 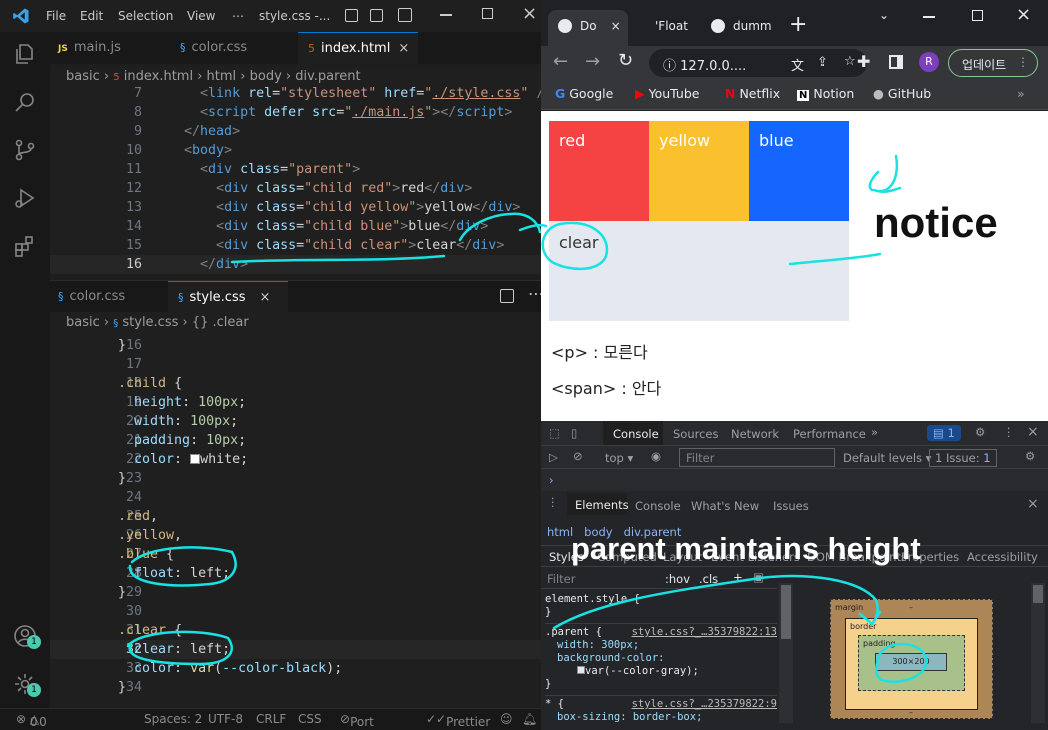 What do you see at coordinates (563, 246) in the screenshot?
I see `circle-clear-annotation` at bounding box center [563, 246].